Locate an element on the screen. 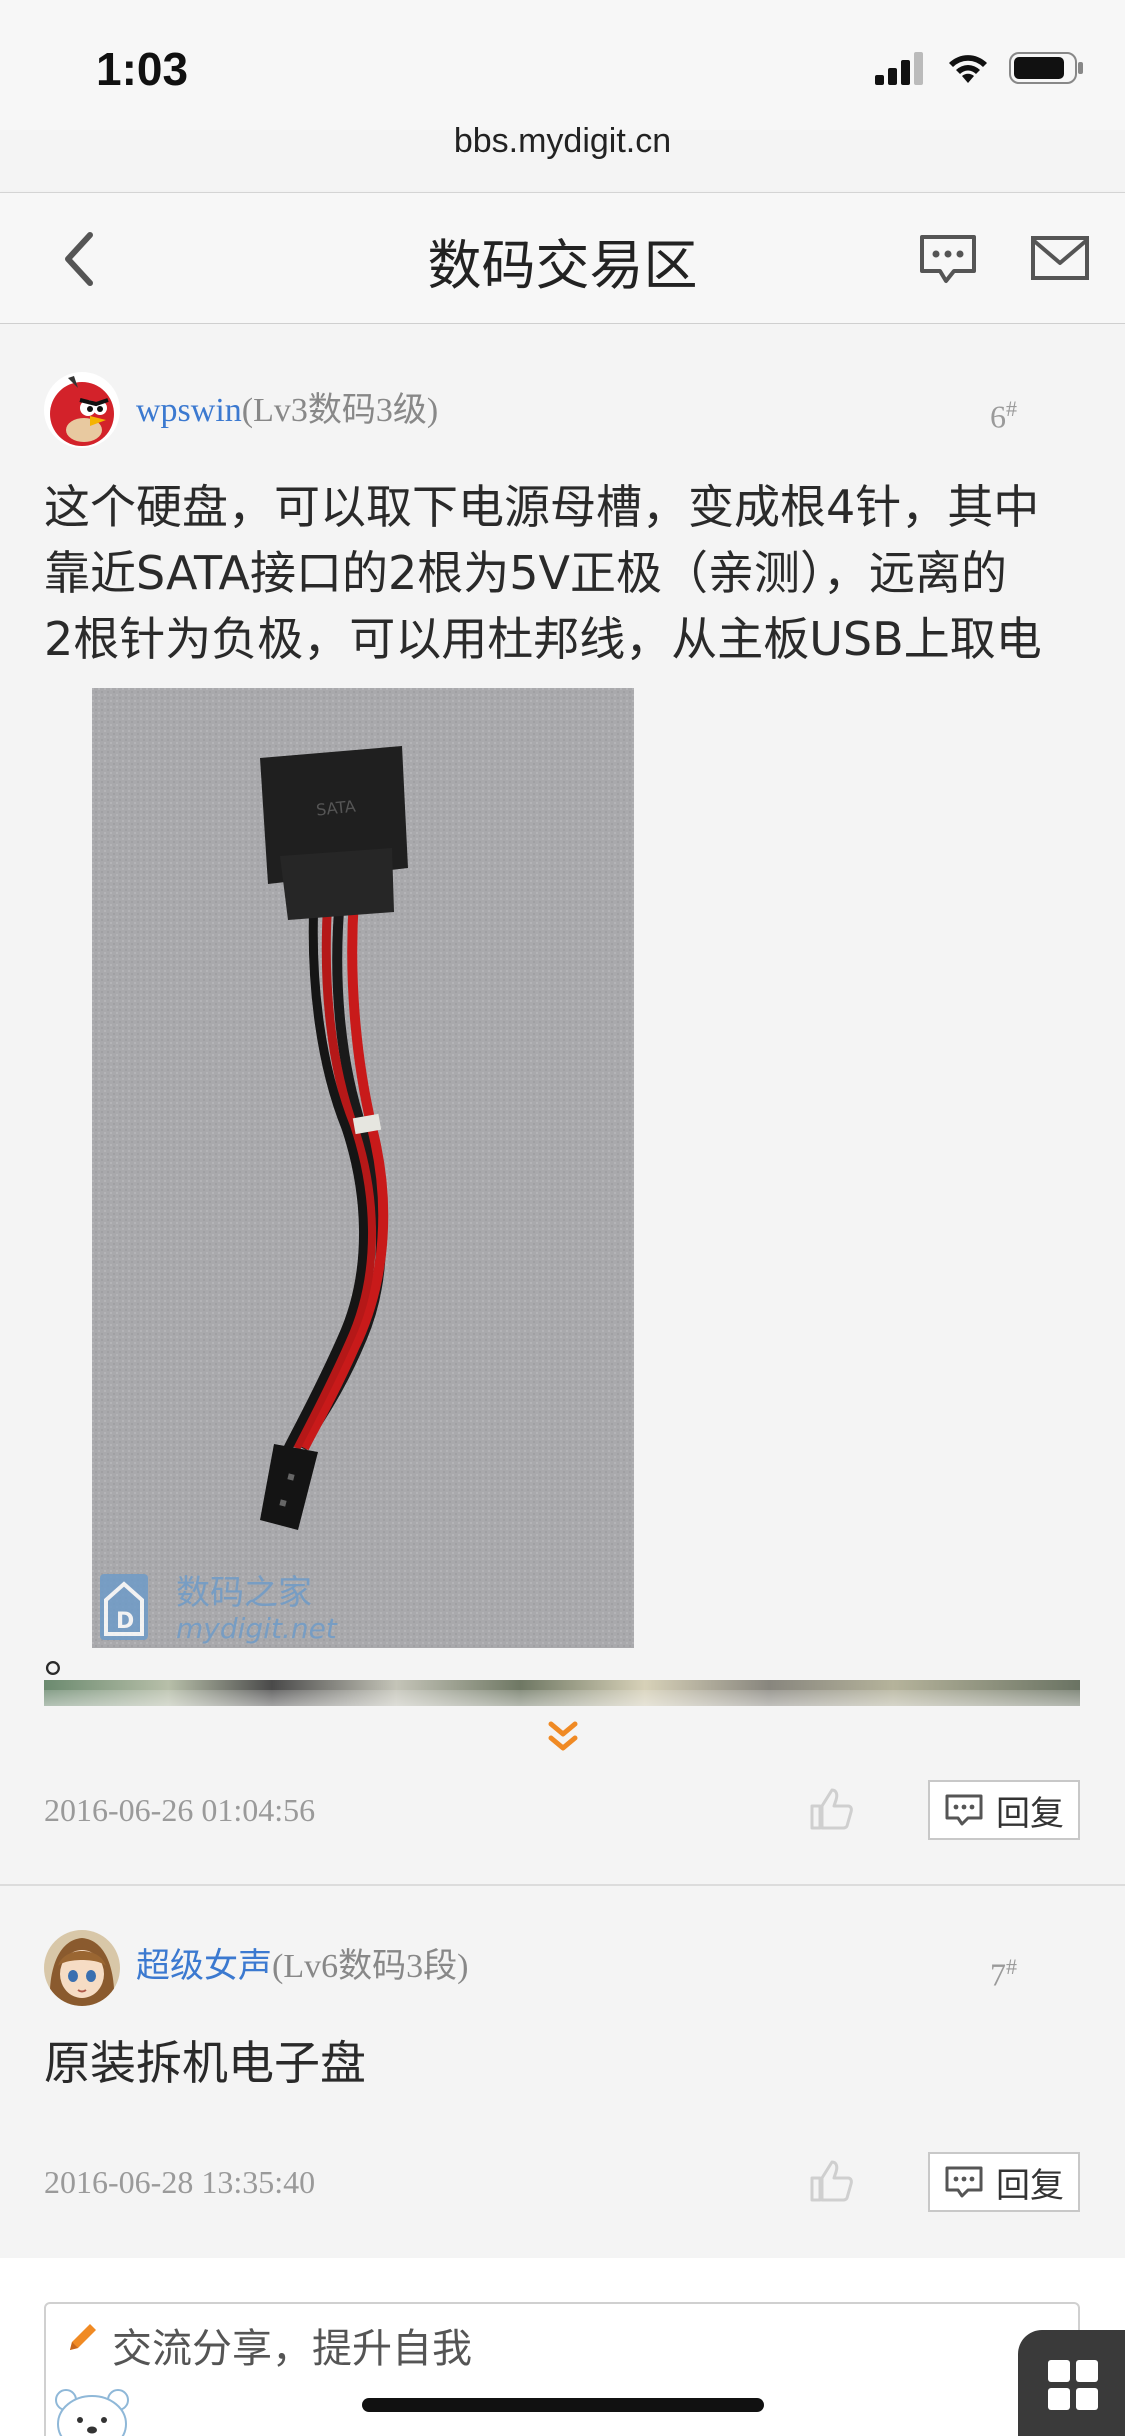  content-line: 靠近SATA接口的2根为5V正极（亲测），远离的 is located at coordinates (525, 573).